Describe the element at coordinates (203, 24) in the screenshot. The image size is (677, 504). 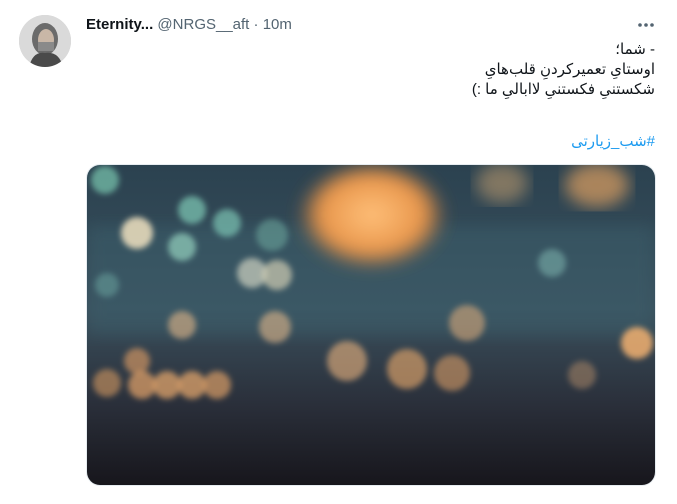
I see `user-handle: @NRGS__aft` at that location.